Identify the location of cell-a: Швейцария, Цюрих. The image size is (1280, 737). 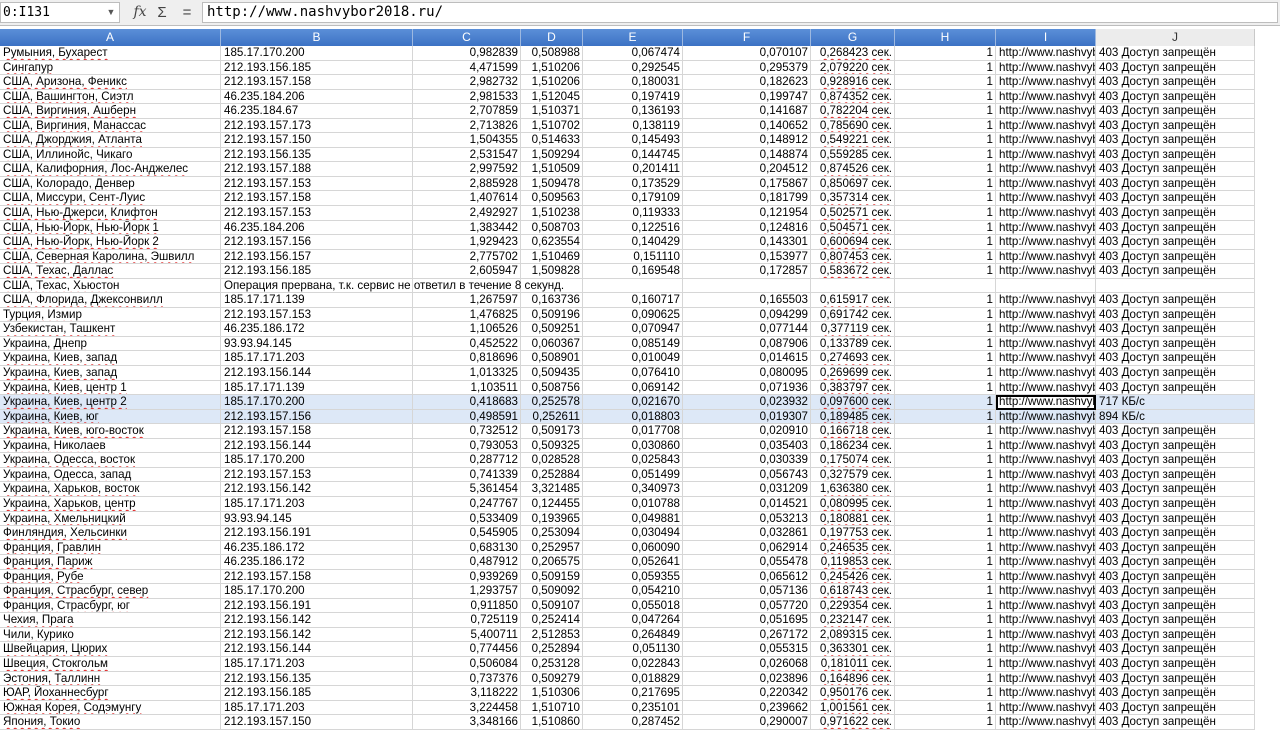
(110, 649).